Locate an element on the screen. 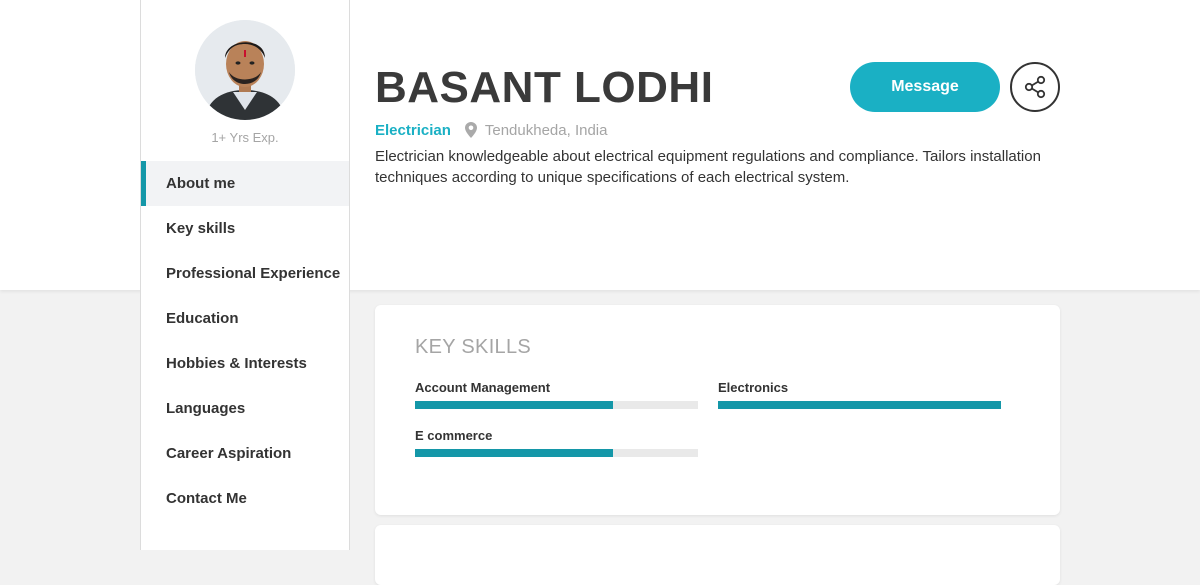 The width and height of the screenshot is (1200, 585). share-button is located at coordinates (1035, 87).